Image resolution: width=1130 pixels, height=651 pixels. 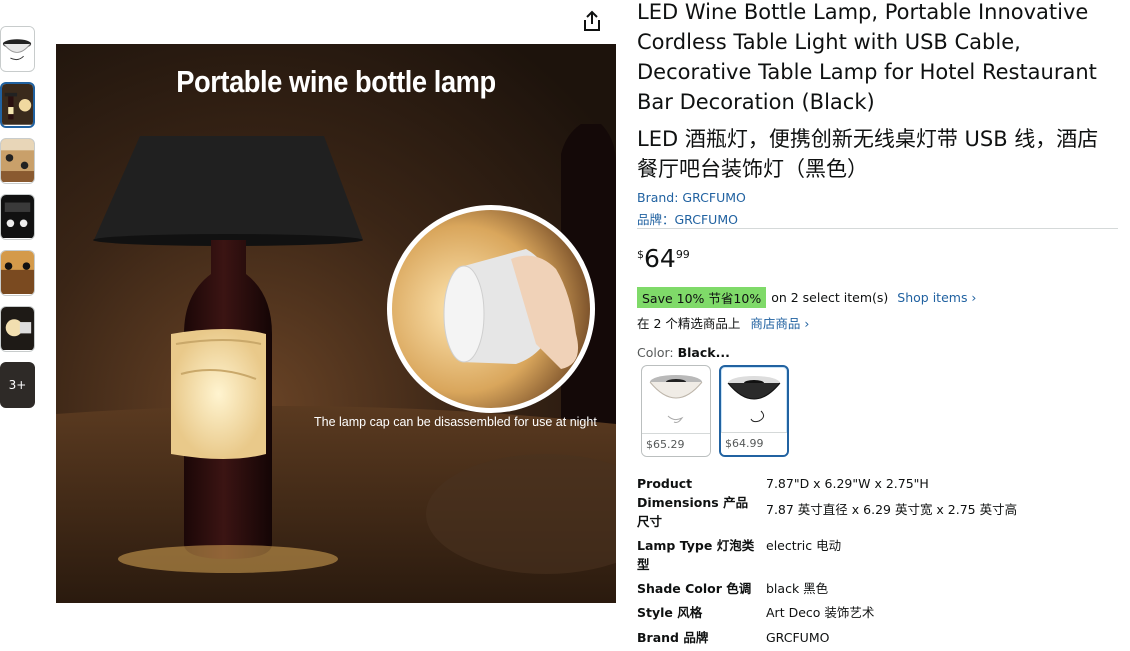 What do you see at coordinates (676, 444) in the screenshot?
I see `color-option-price: $65.29` at bounding box center [676, 444].